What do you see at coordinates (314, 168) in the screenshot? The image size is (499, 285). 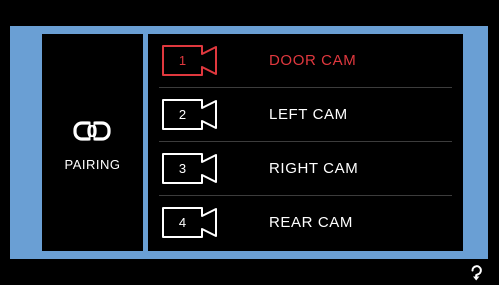 I see `camera-label: RIGHT CAM` at bounding box center [314, 168].